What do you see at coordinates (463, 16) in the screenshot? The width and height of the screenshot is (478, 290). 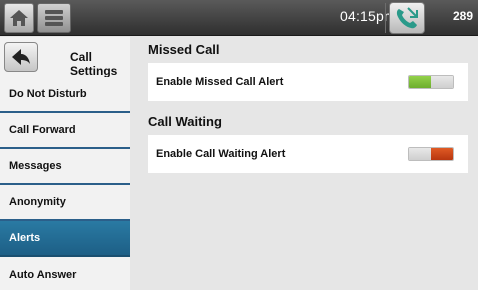 I see `extension-number: 289` at bounding box center [463, 16].